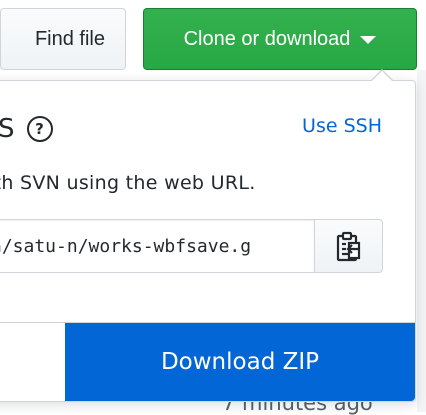 The image size is (426, 415). I want to click on find-file-button: Find file, so click(63, 39).